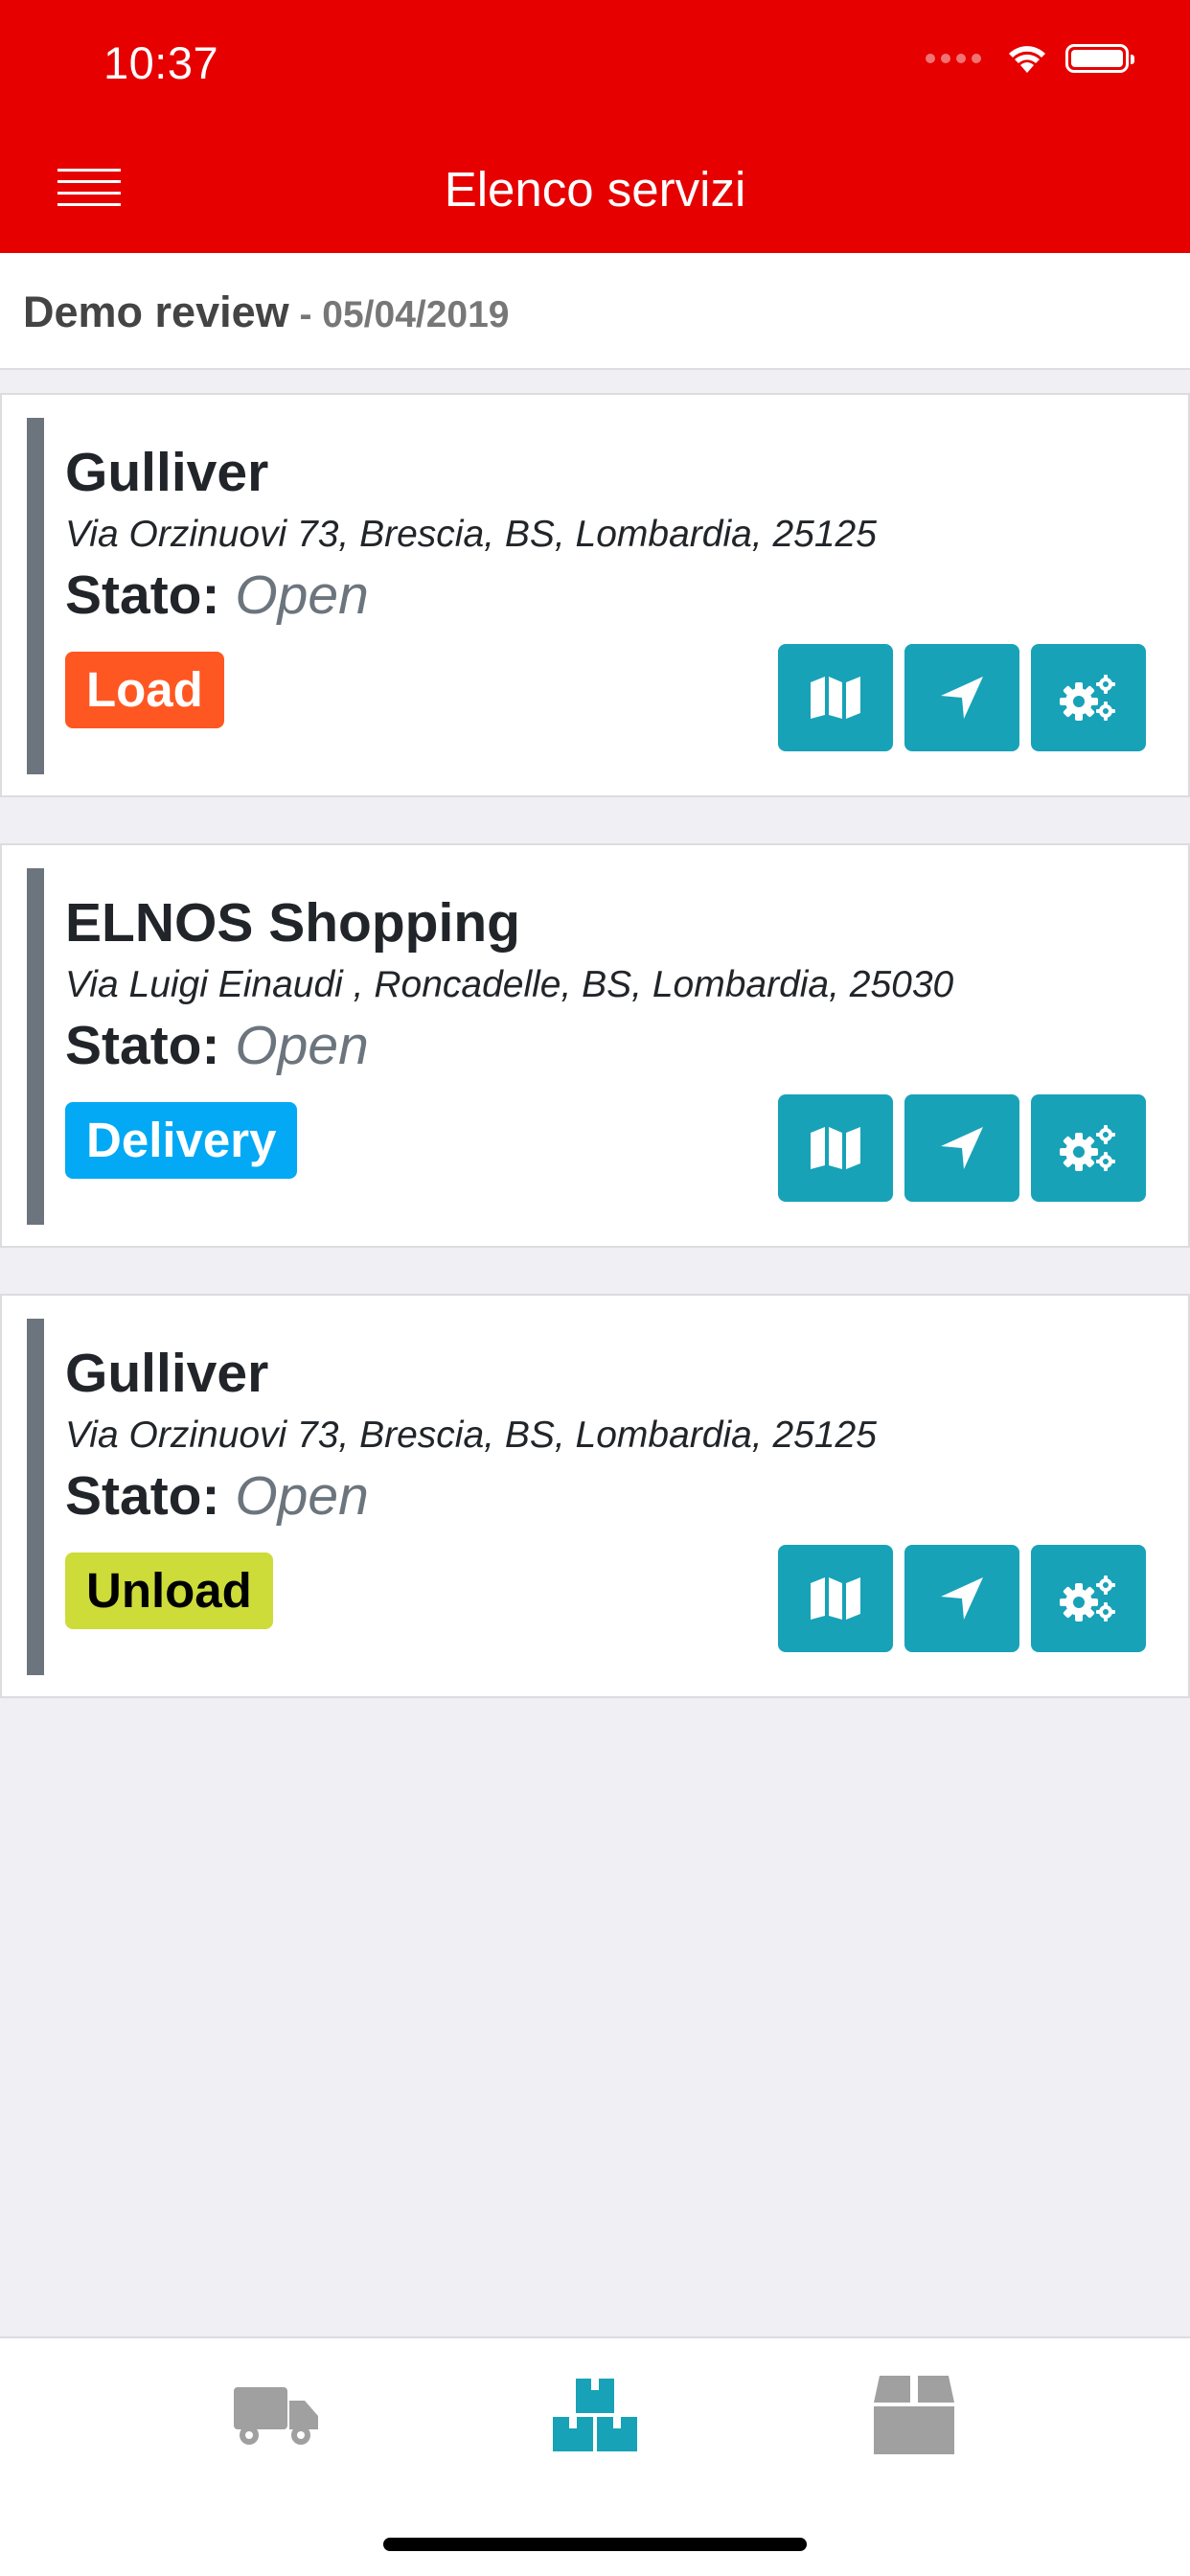 The image size is (1190, 2576). Describe the element at coordinates (595, 189) in the screenshot. I see `page-title: Elenco servizi` at that location.